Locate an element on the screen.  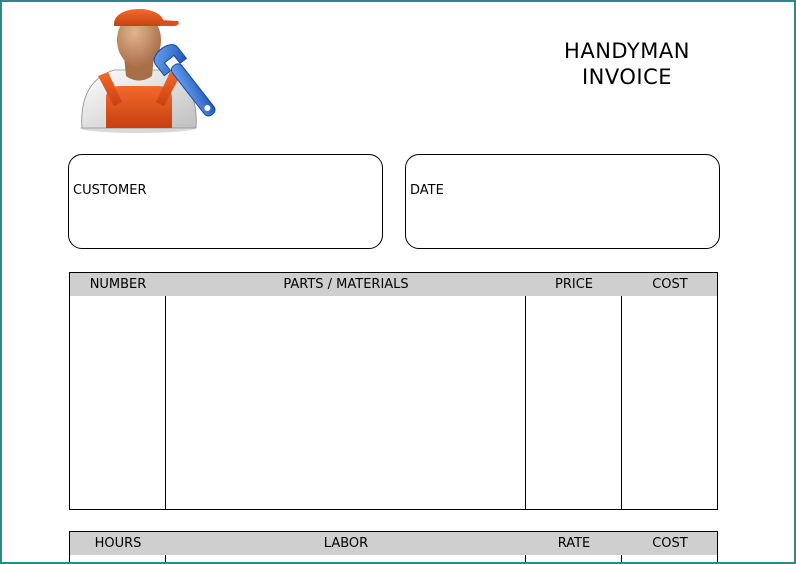
customer-label: CUSTOMER is located at coordinates (110, 190).